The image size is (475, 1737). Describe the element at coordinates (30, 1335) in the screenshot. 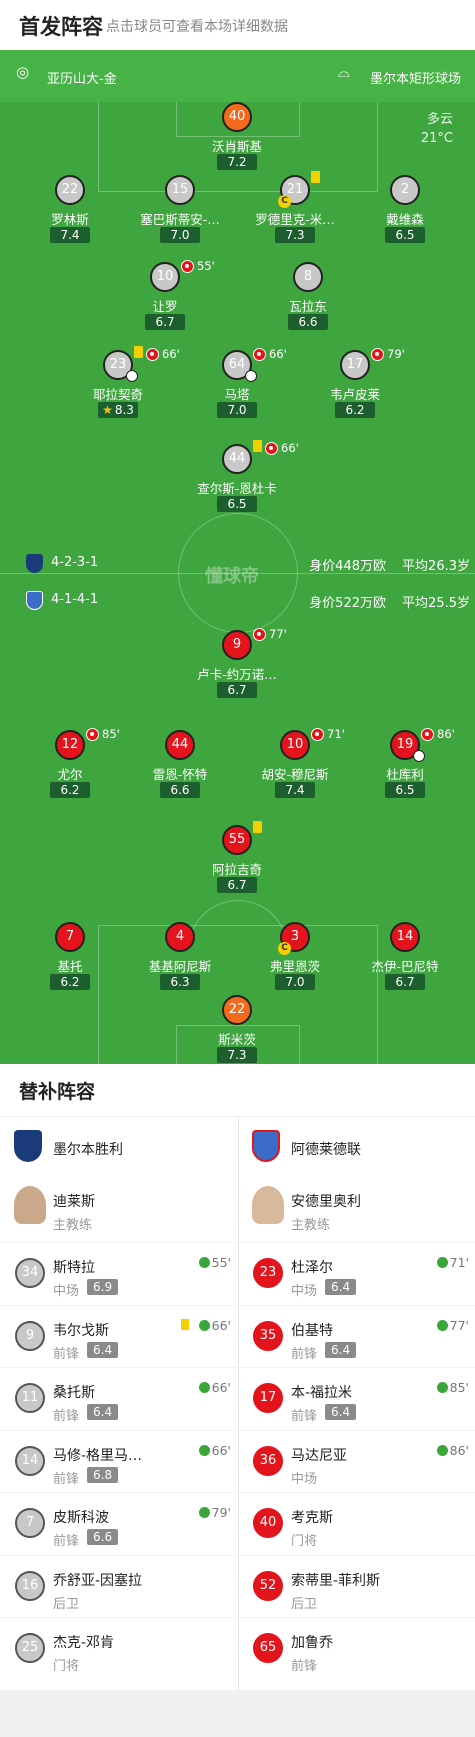

I see `home-sub-number: 9` at that location.